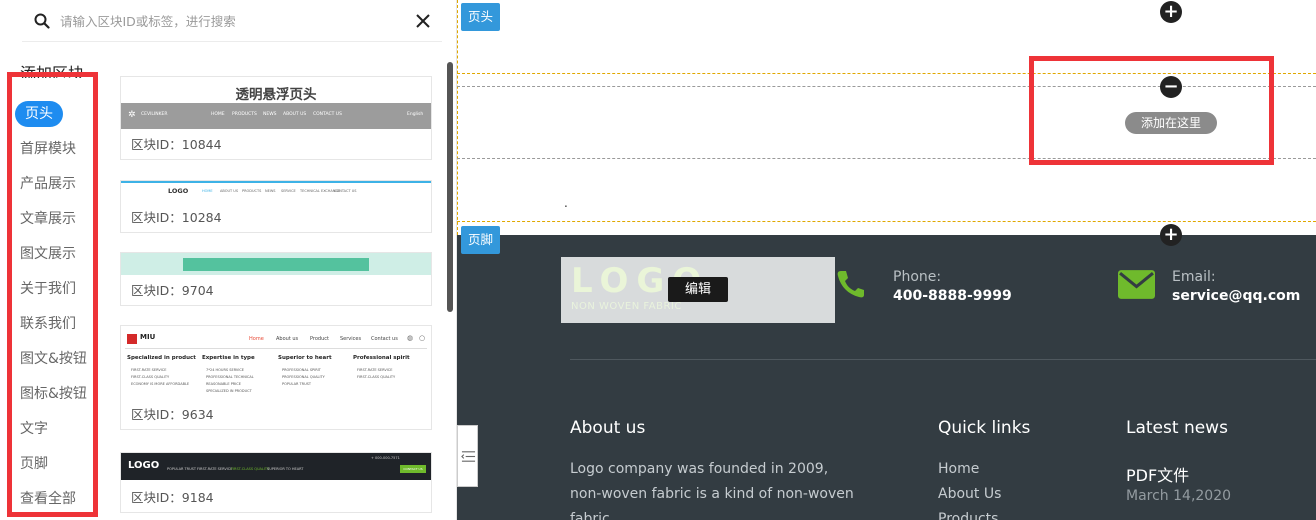  I want to click on close-icon, so click(423, 21).